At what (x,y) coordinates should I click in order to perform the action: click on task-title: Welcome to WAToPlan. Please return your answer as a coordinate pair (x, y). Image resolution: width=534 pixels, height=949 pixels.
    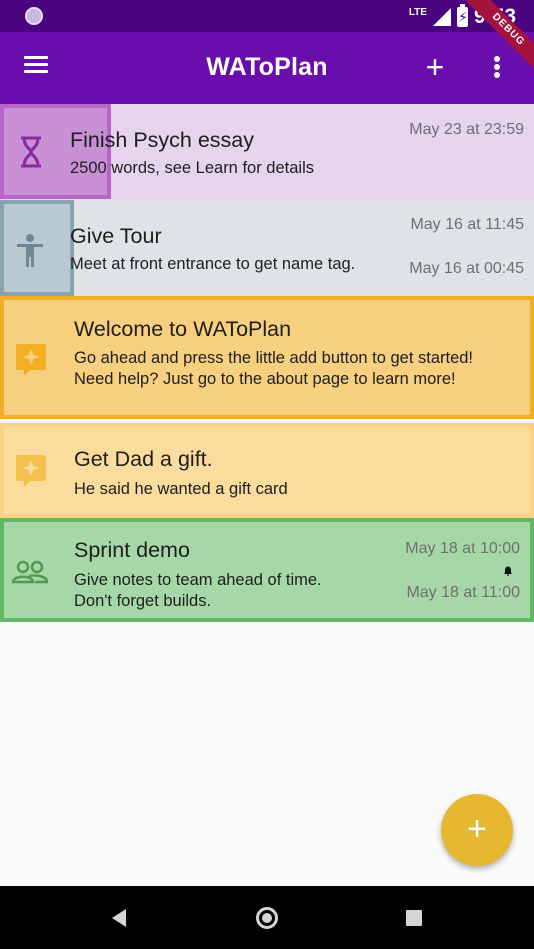
    Looking at the image, I should click on (183, 329).